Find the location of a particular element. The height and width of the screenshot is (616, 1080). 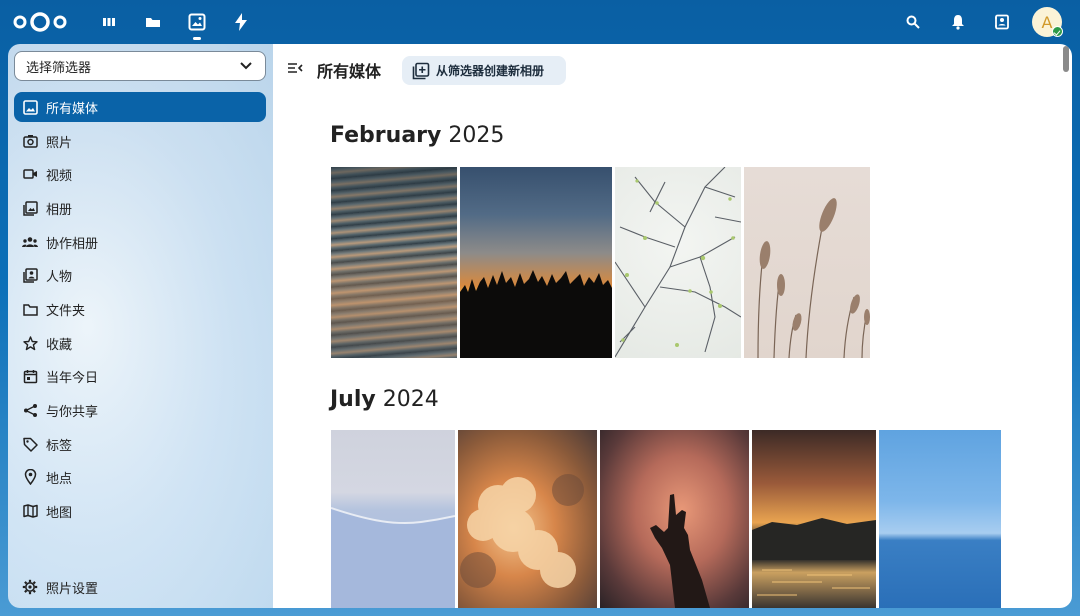

sidebar-item-folders: 文件夹 is located at coordinates (140, 309).